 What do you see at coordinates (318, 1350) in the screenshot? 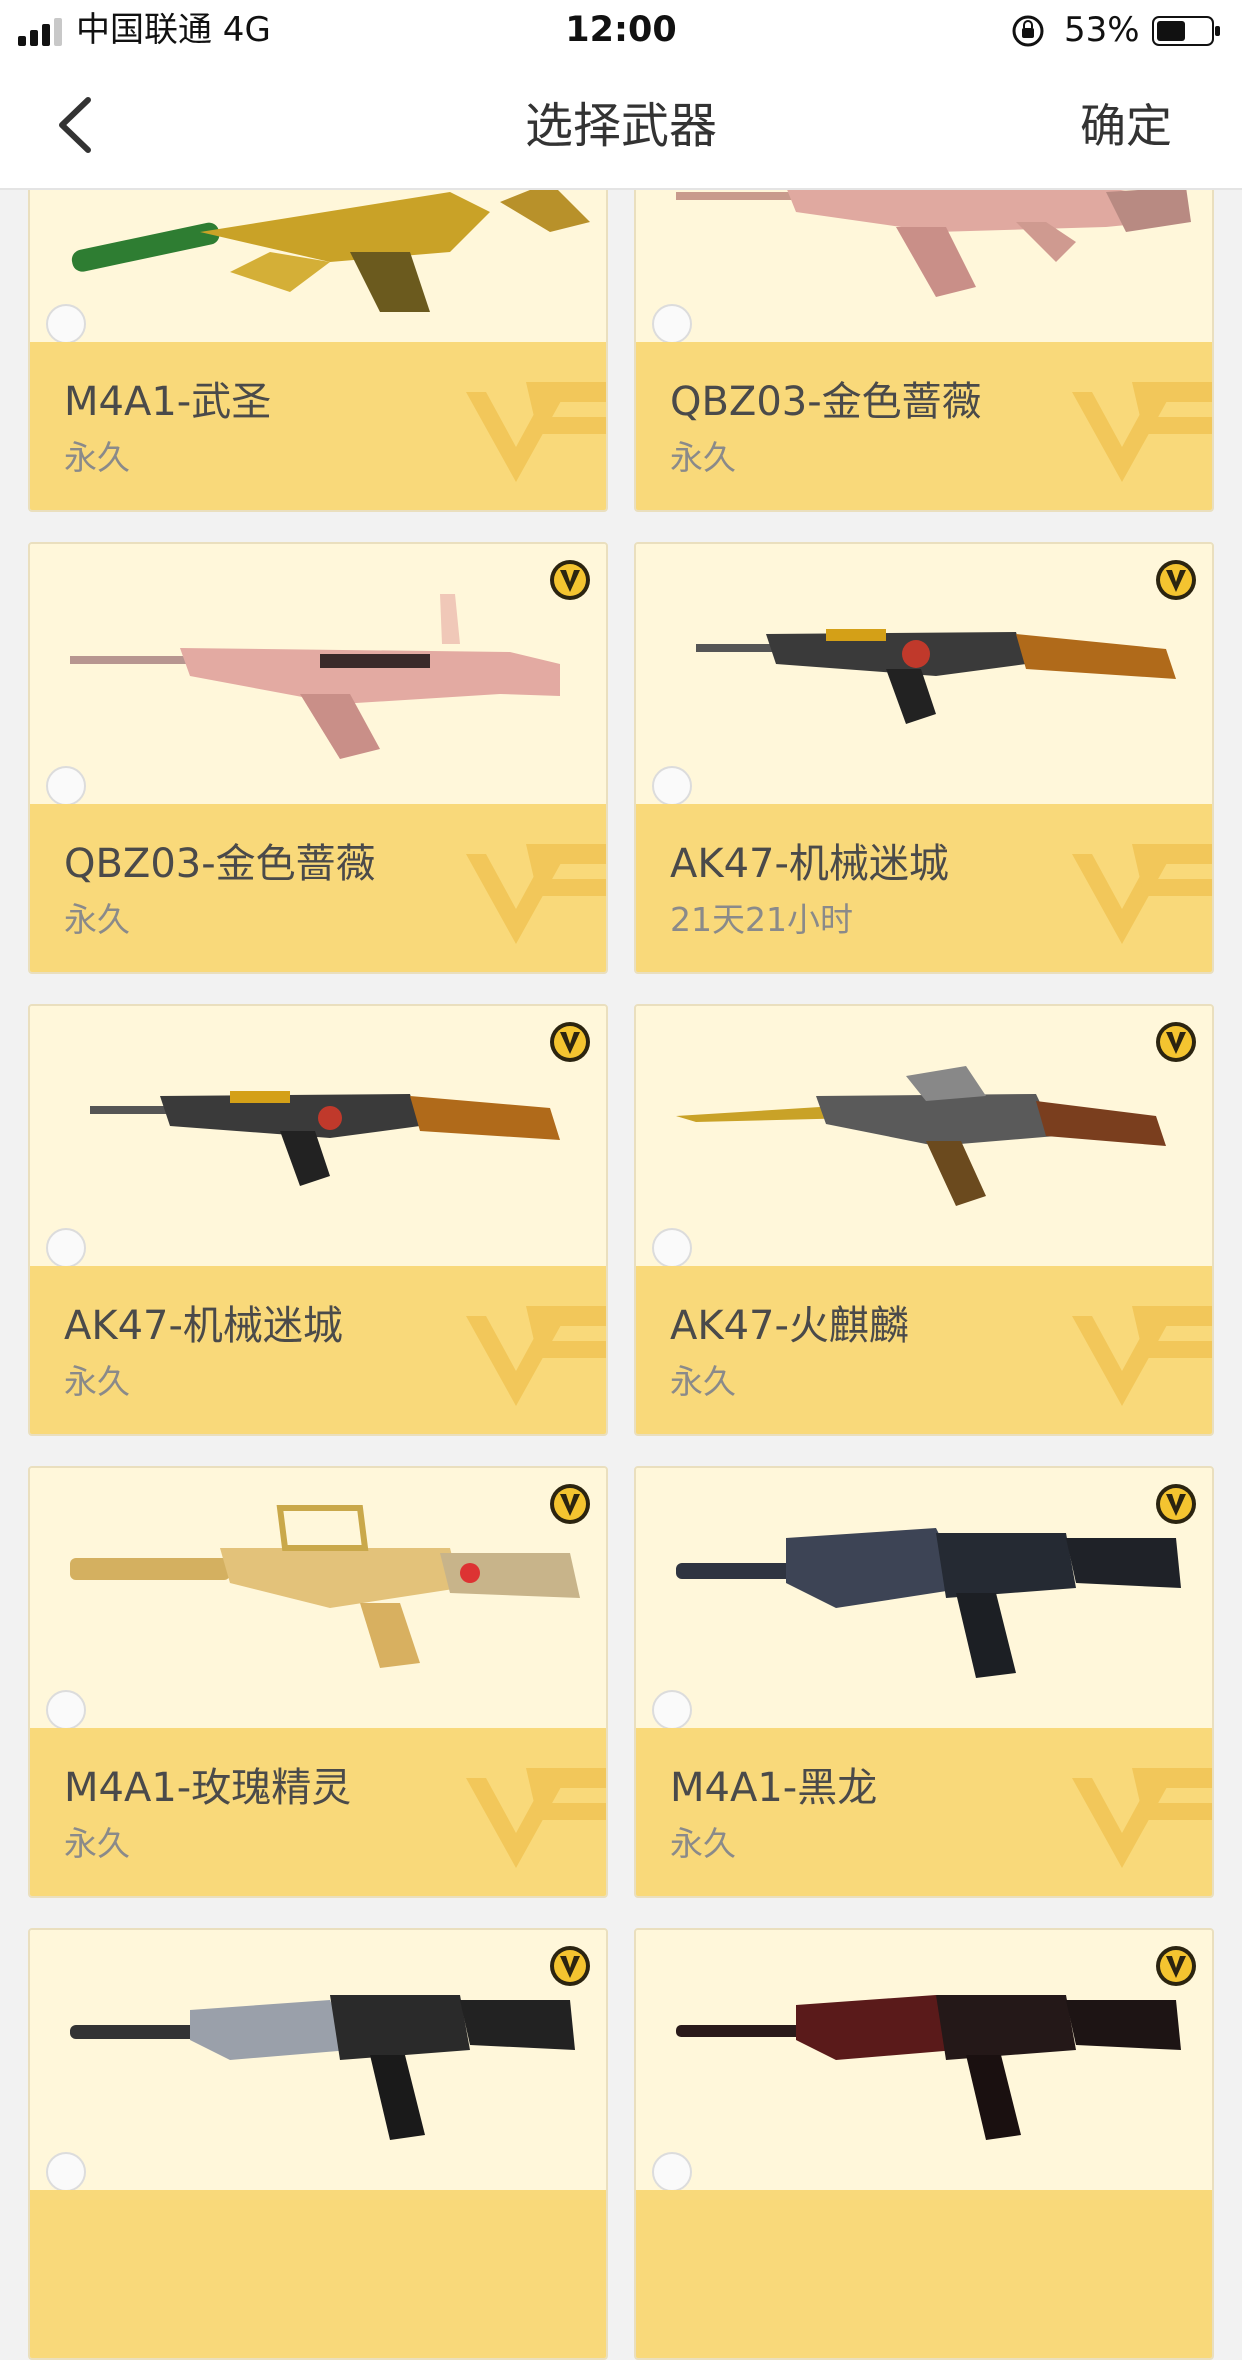
I see `card-footer: AK47-机械迷城 永久` at bounding box center [318, 1350].